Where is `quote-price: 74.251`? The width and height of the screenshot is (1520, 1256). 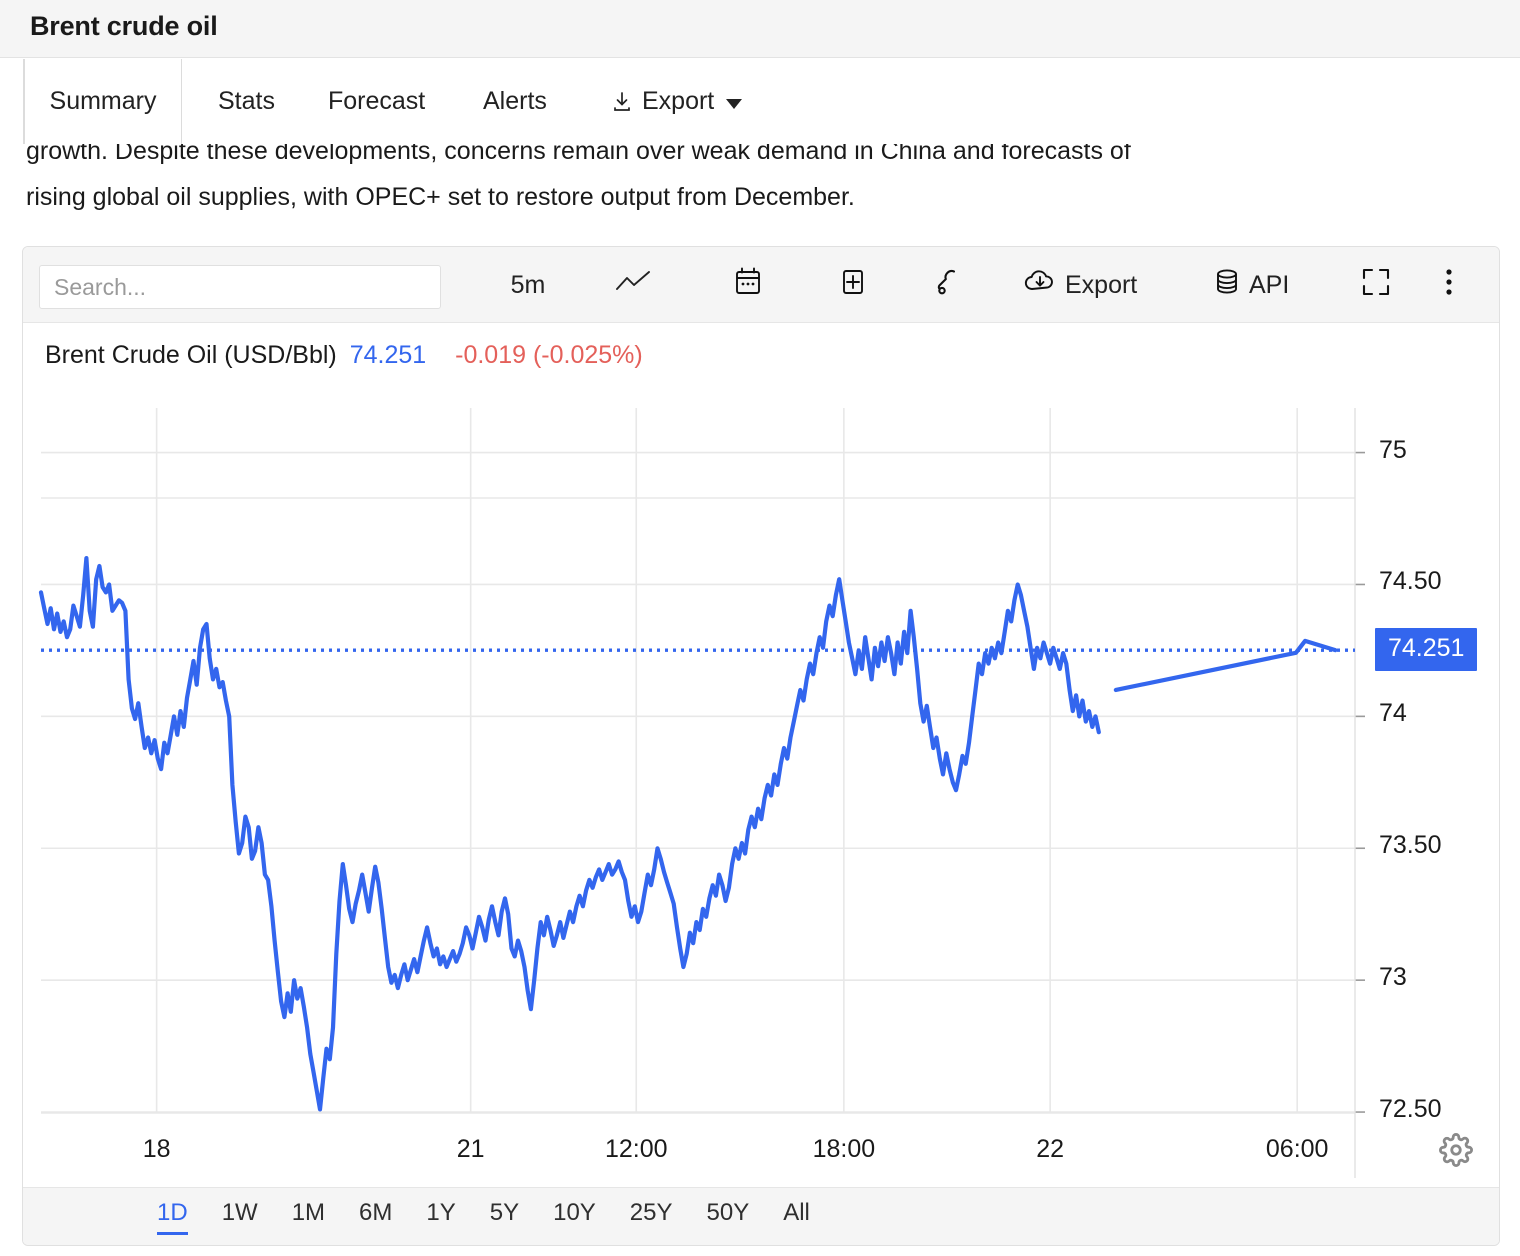
quote-price: 74.251 is located at coordinates (388, 355).